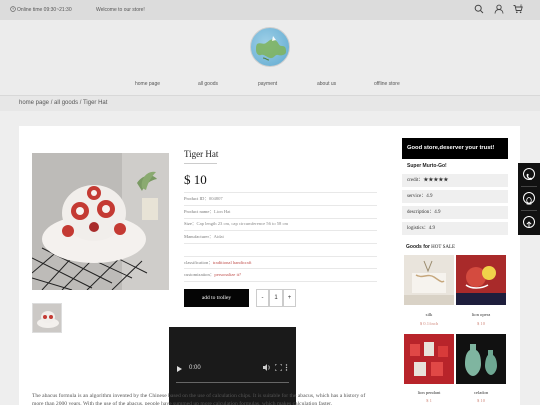 The width and height of the screenshot is (540, 405). I want to click on lion-pendant-photo, so click(429, 359).